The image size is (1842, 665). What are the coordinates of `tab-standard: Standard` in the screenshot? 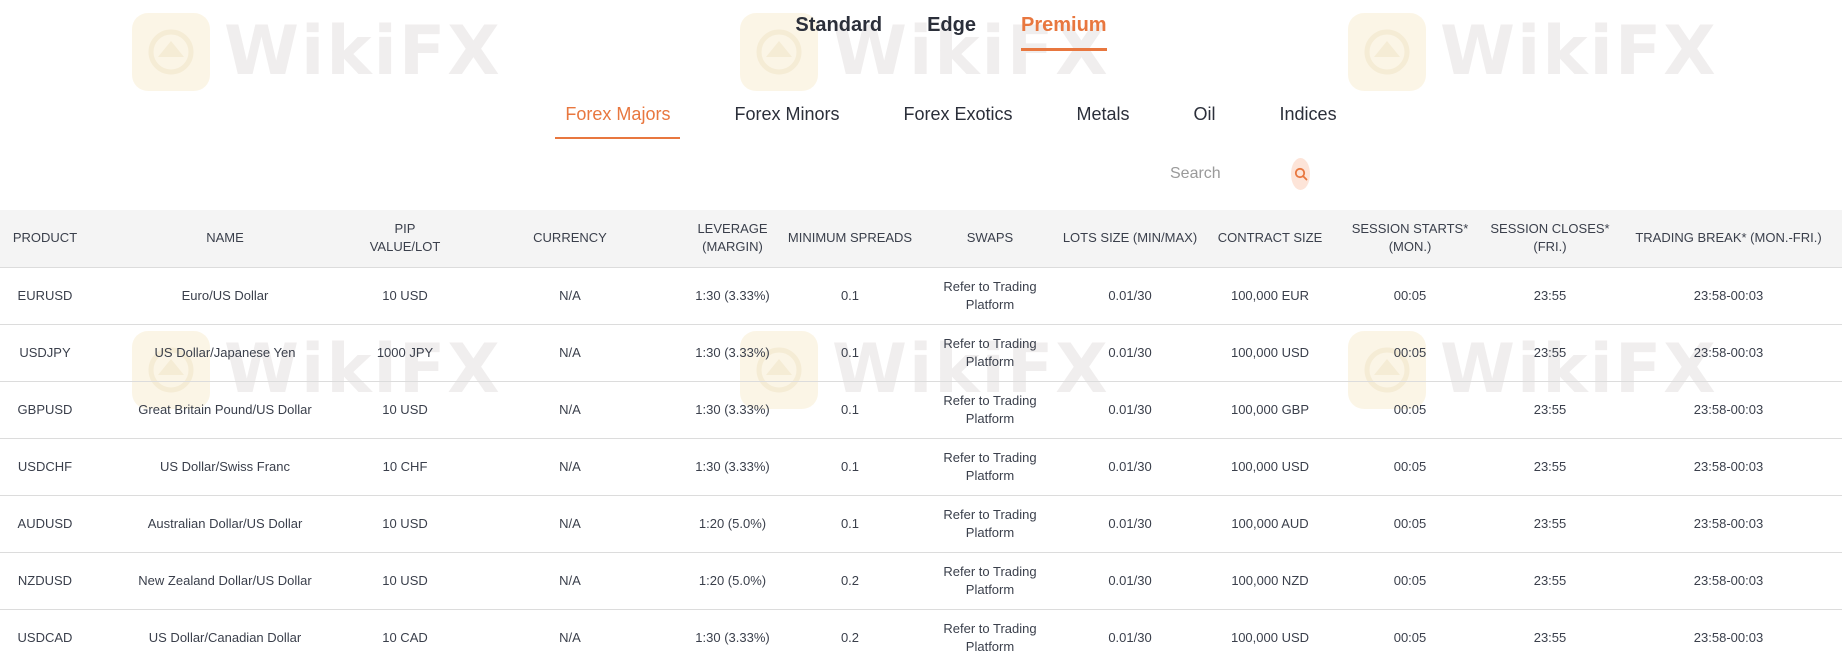 It's located at (838, 24).